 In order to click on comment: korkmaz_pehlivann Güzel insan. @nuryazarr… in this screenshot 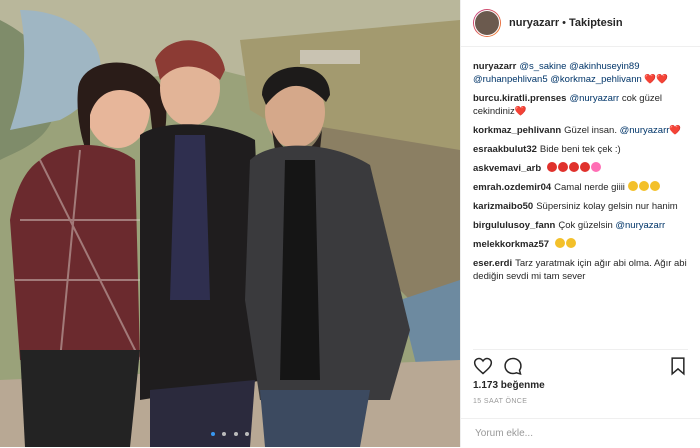, I will do `click(582, 130)`.